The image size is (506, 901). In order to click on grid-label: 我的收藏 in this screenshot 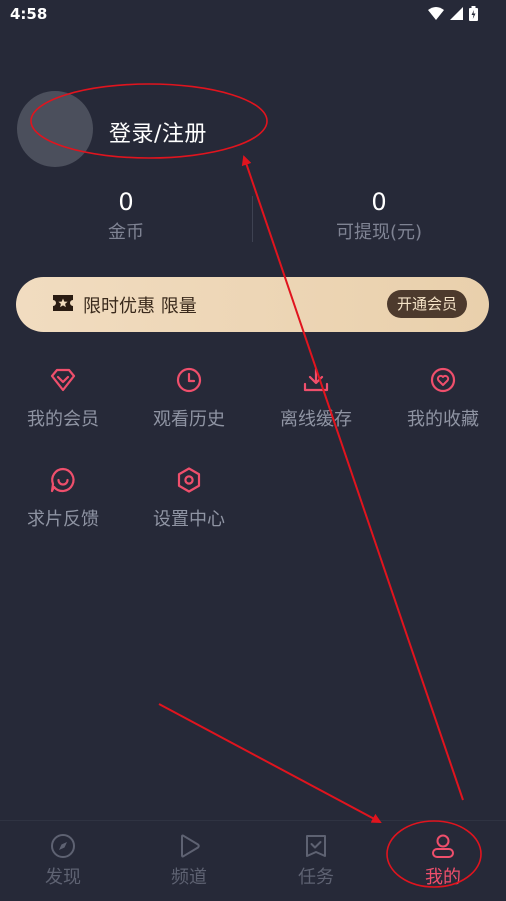, I will do `click(443, 419)`.